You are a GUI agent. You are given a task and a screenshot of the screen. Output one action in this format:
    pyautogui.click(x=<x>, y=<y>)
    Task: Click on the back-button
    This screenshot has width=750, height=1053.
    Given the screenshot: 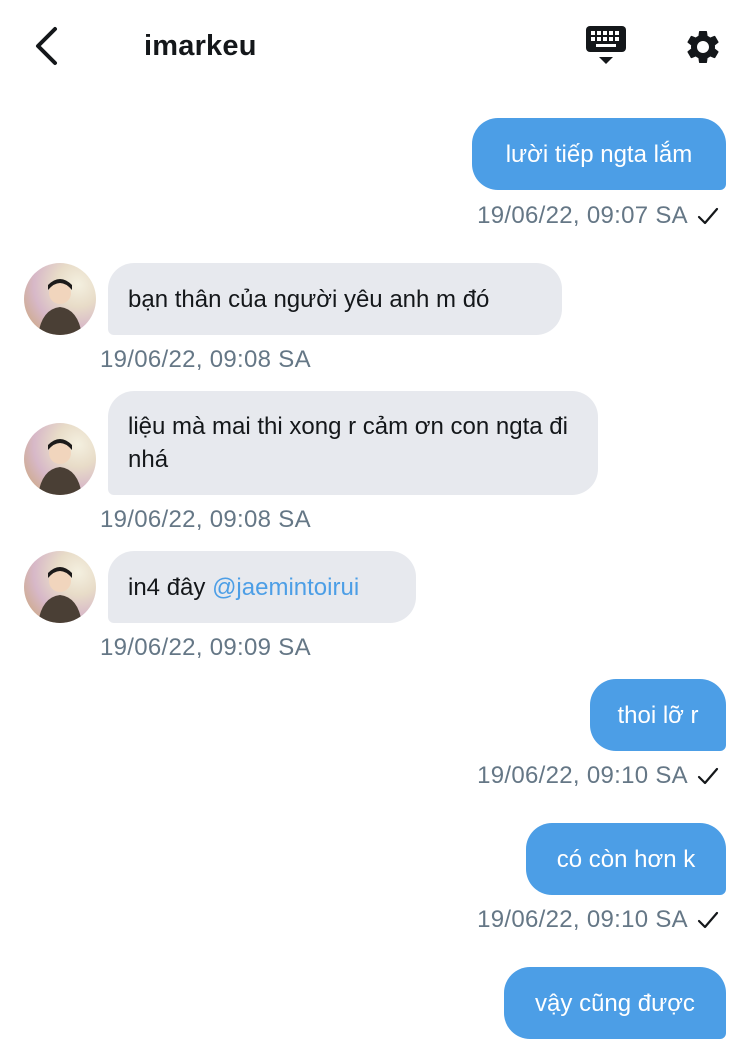 What is the action you would take?
    pyautogui.click(x=46, y=46)
    